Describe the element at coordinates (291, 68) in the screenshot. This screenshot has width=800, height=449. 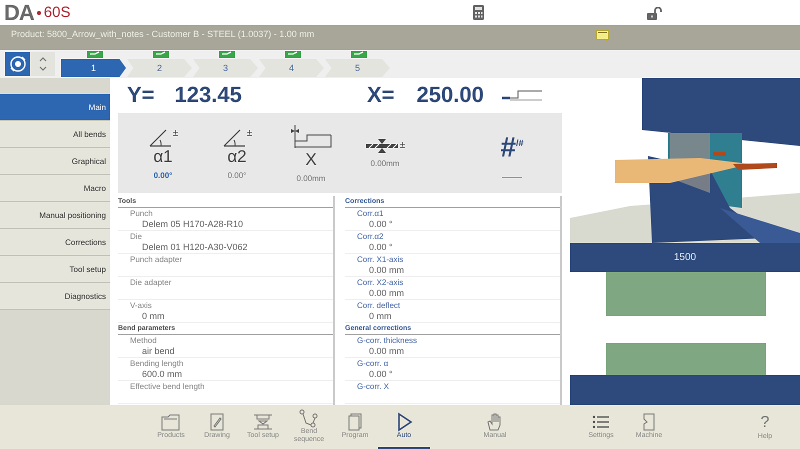
I see `bend-step-tab: 4` at that location.